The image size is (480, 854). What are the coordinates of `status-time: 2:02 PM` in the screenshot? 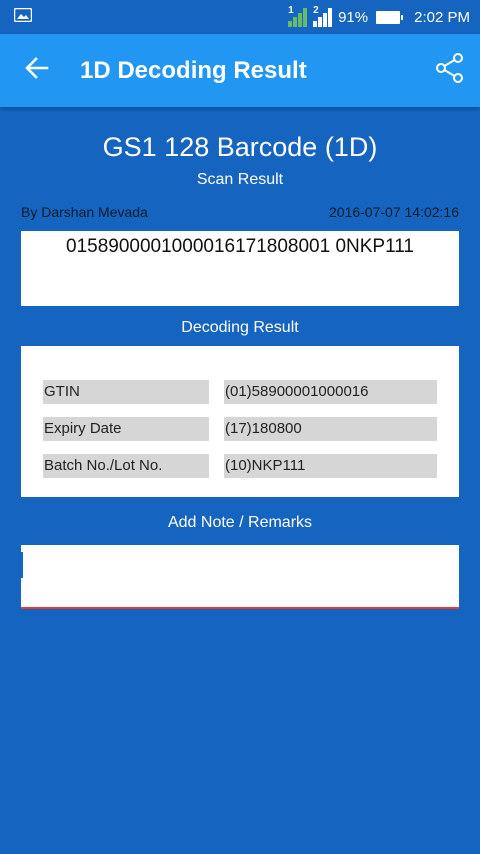 It's located at (442, 17).